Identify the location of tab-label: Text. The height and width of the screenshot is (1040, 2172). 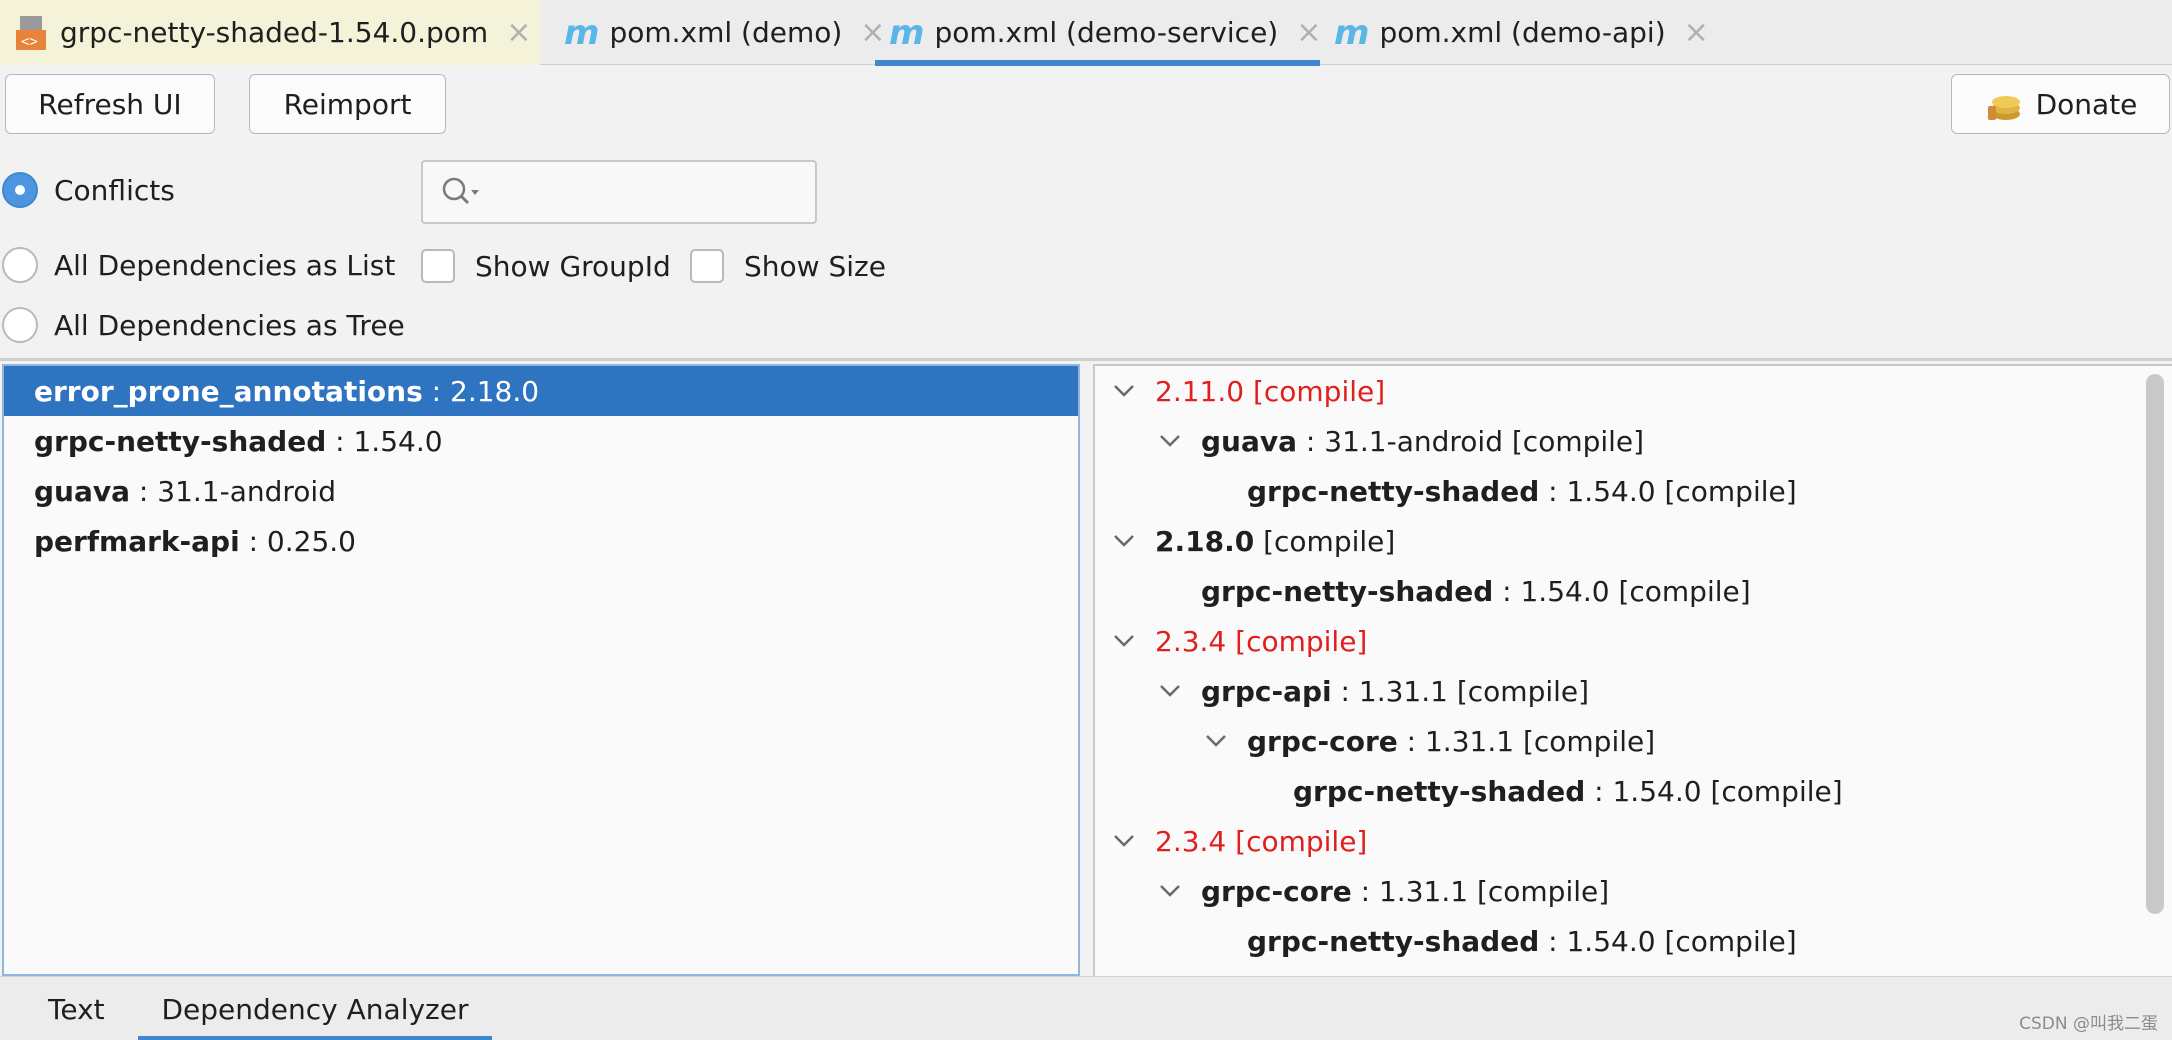
(76, 1009).